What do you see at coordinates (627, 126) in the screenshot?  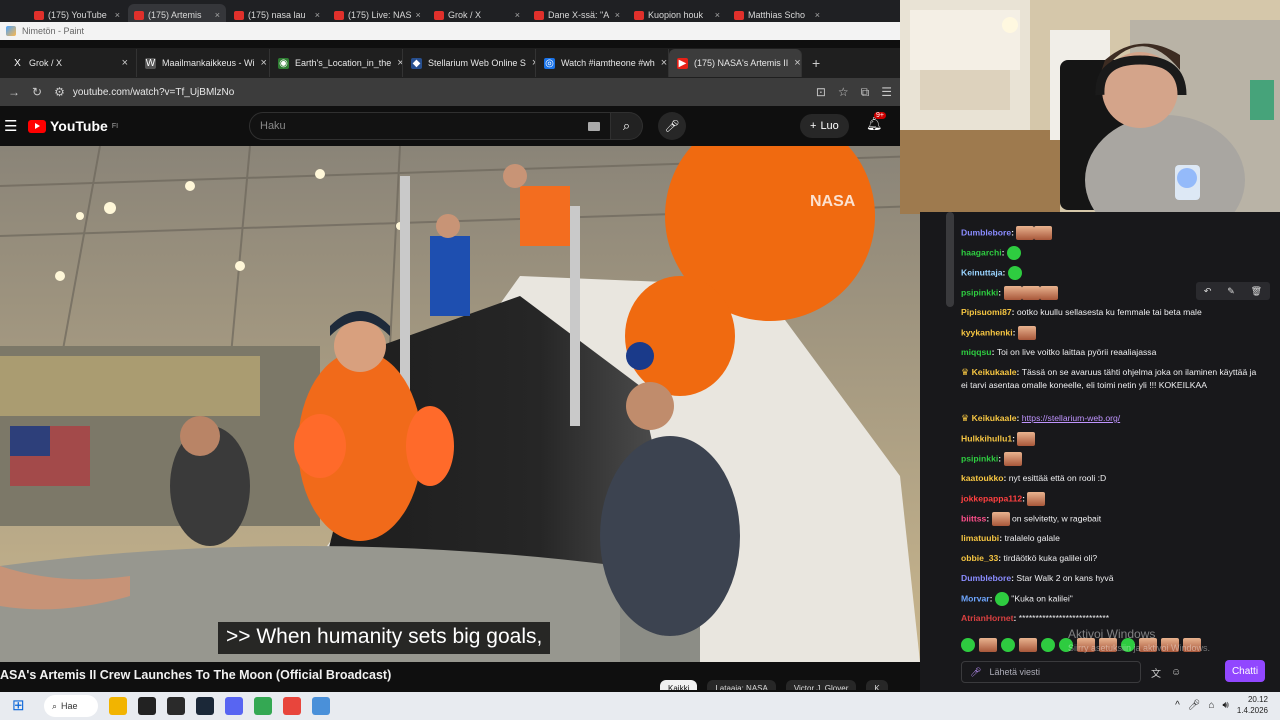 I see `search-button: ⌕` at bounding box center [627, 126].